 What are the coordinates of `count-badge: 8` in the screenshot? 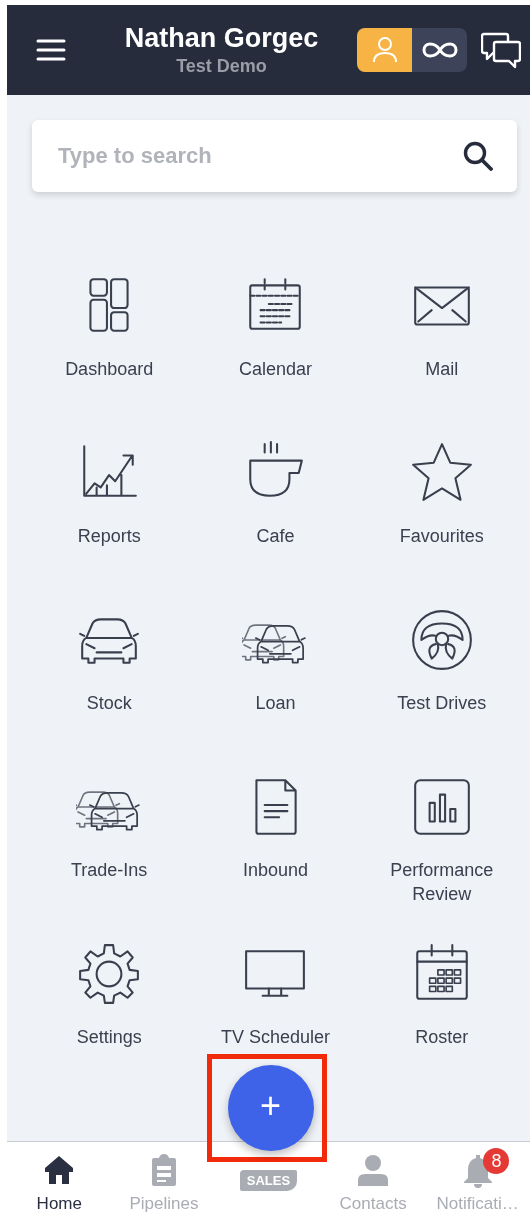 It's located at (496, 1161).